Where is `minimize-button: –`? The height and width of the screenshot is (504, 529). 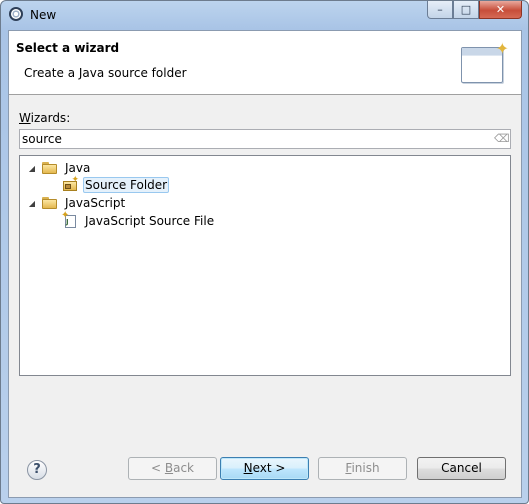
minimize-button: – is located at coordinates (440, 10).